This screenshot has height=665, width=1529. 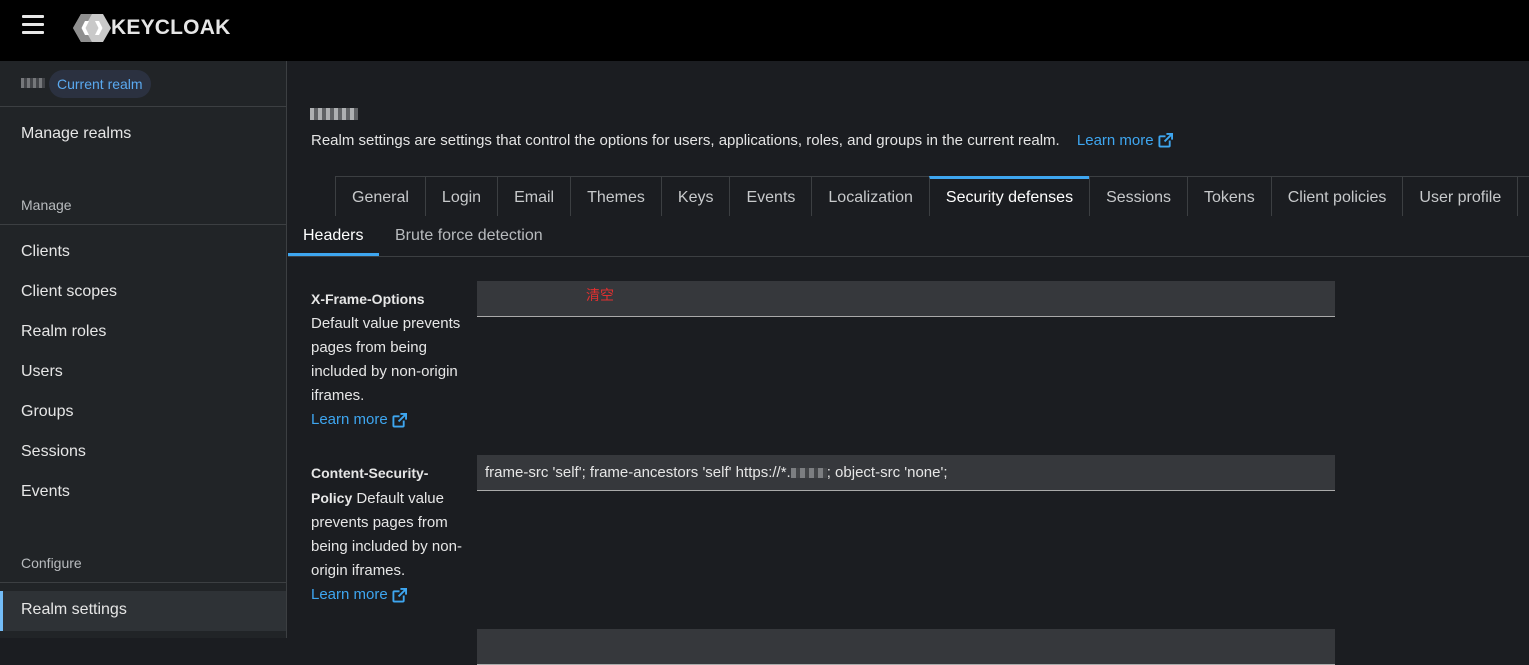 I want to click on hamburger-icon, so click(x=33, y=25).